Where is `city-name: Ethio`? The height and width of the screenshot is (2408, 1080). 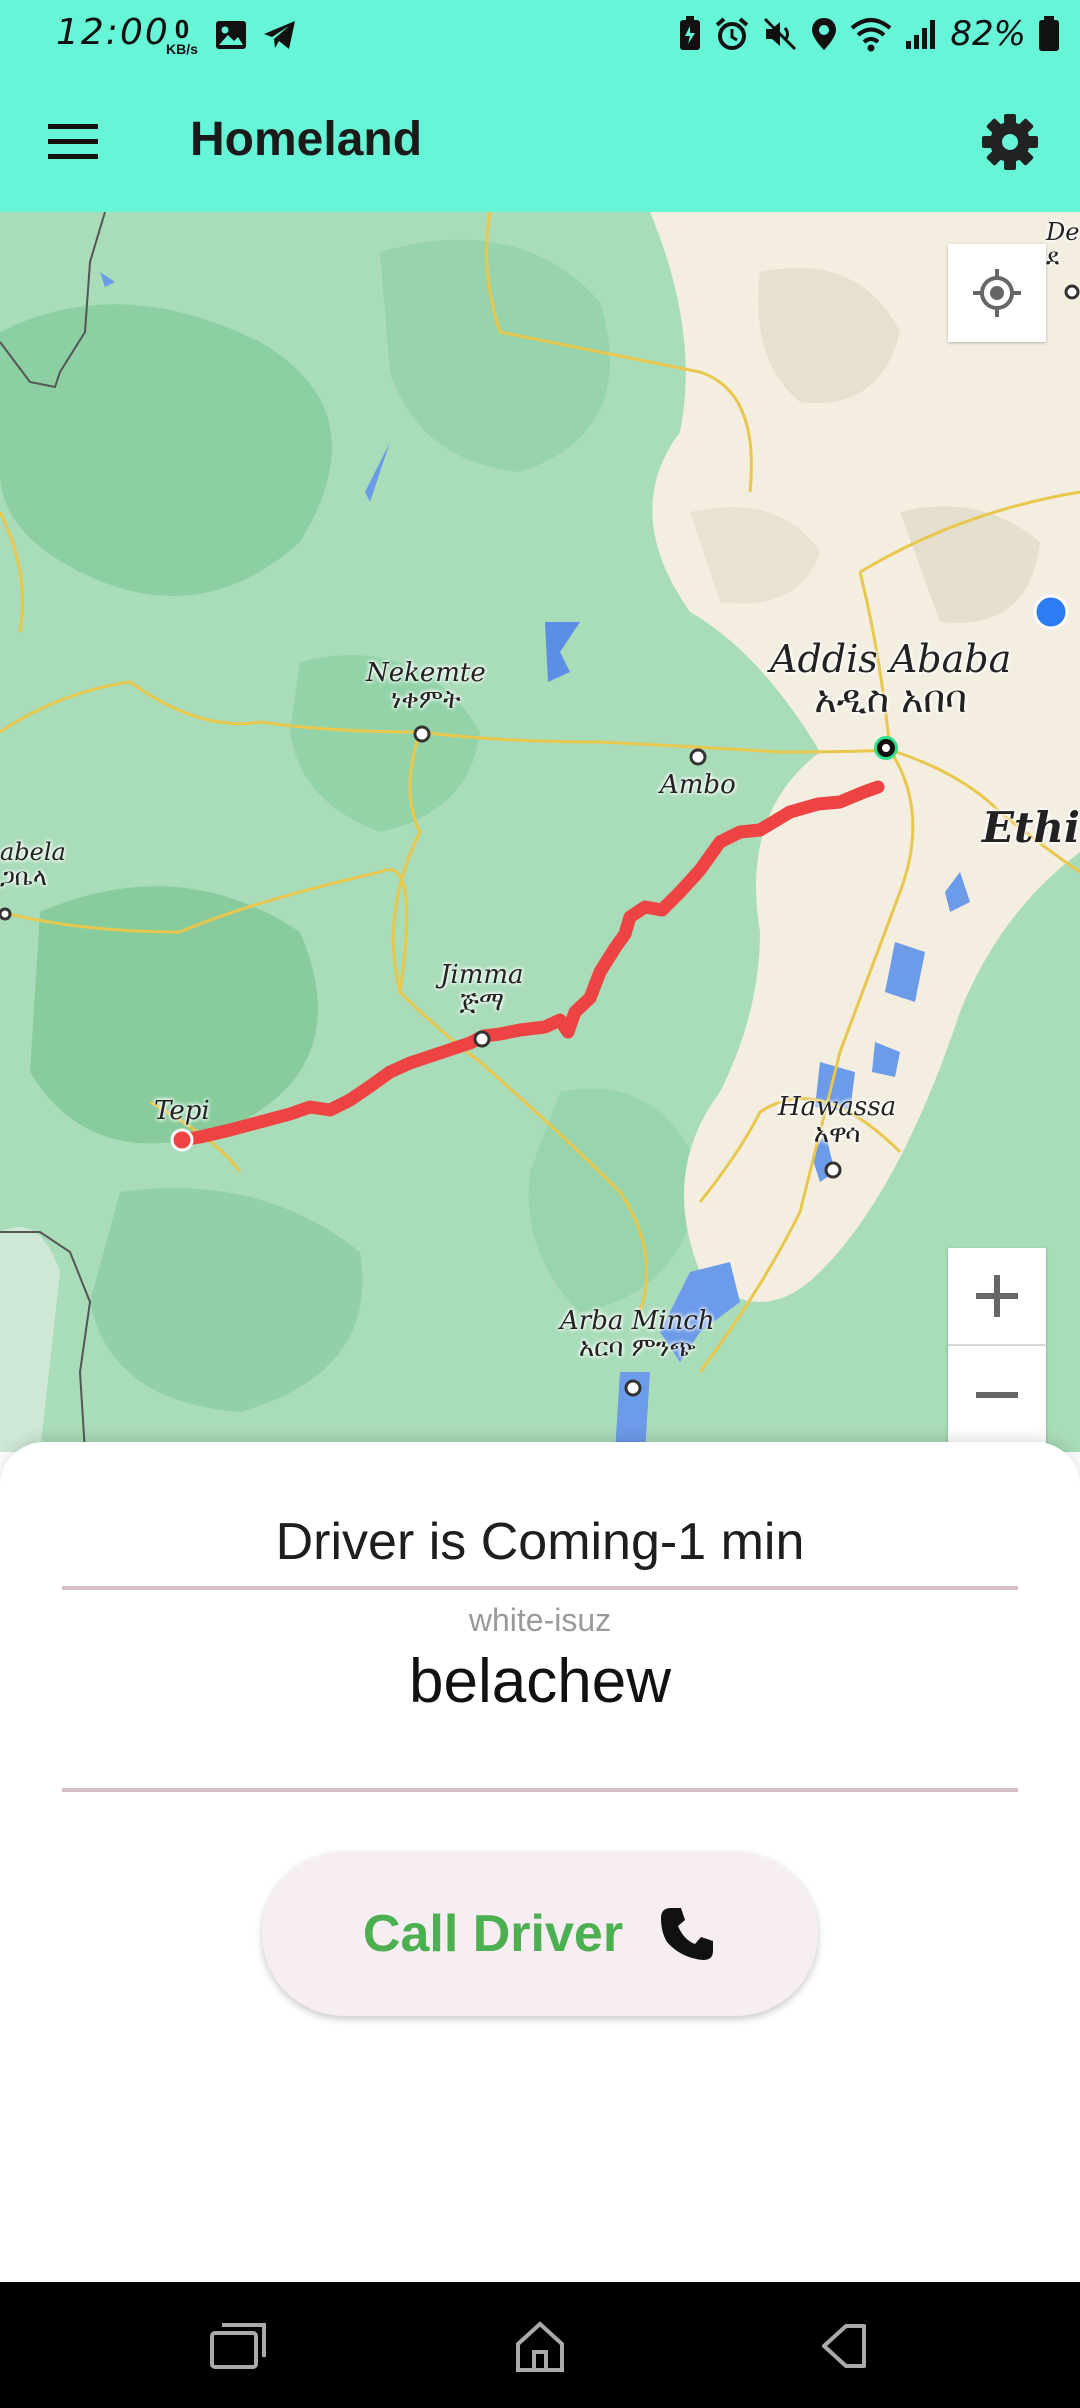 city-name: Ethio is located at coordinates (1031, 827).